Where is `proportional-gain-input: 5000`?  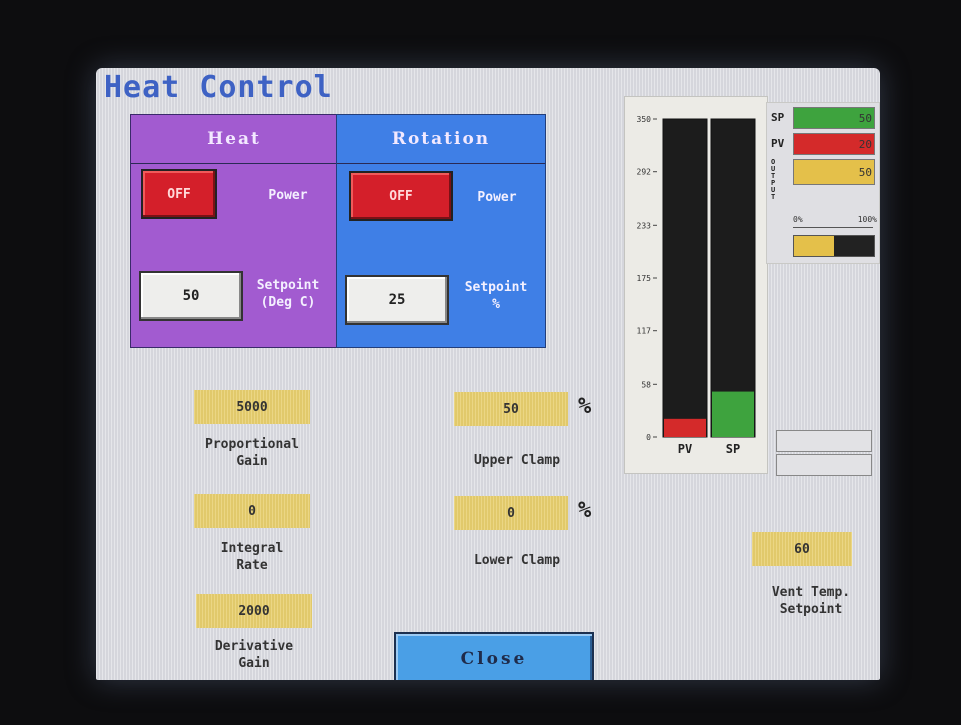 proportional-gain-input: 5000 is located at coordinates (252, 407).